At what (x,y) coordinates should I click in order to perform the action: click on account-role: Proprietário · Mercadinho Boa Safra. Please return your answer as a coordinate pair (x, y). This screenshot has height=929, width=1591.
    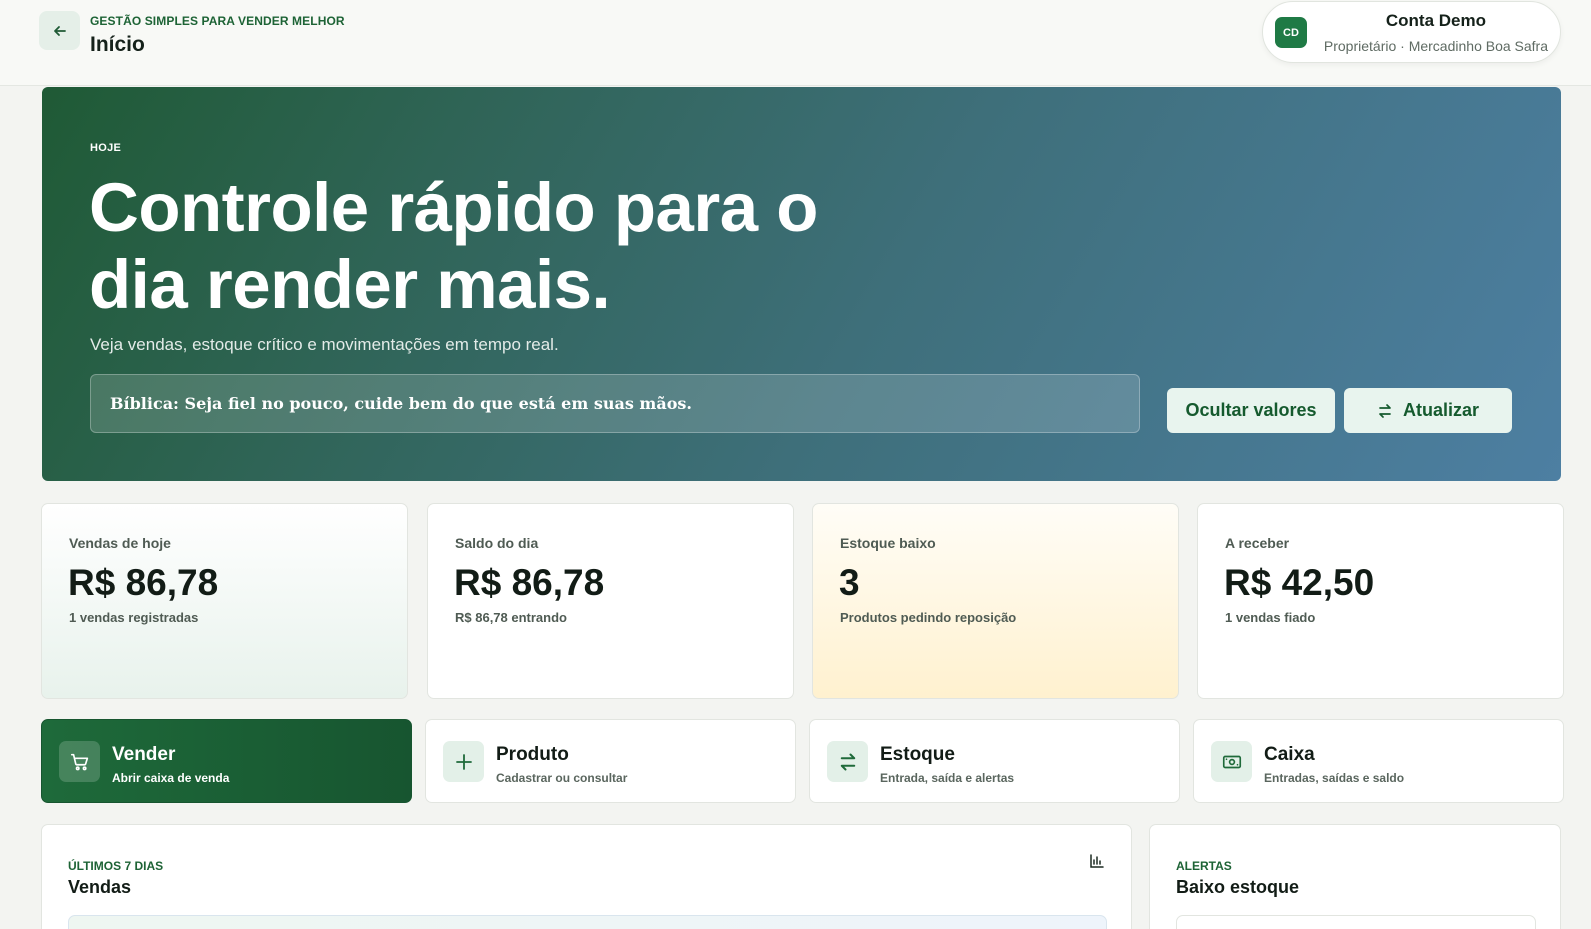
    Looking at the image, I should click on (1435, 46).